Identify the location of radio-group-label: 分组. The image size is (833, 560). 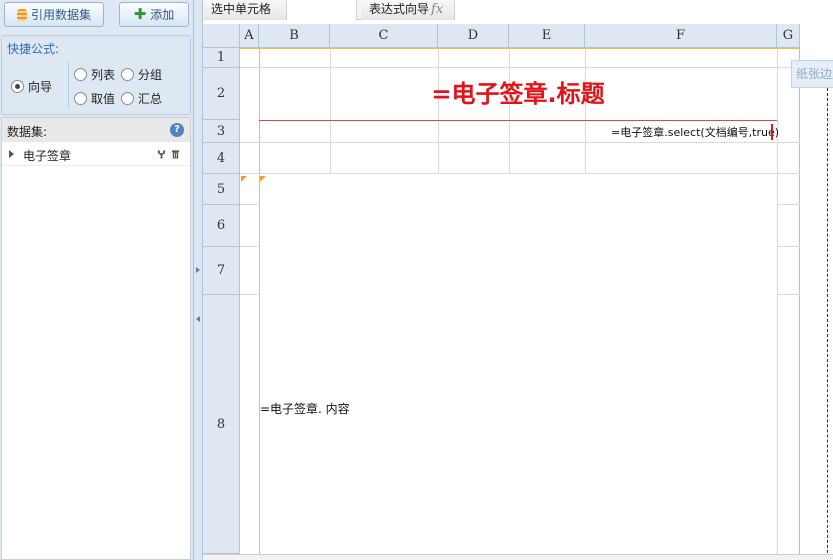
(150, 75).